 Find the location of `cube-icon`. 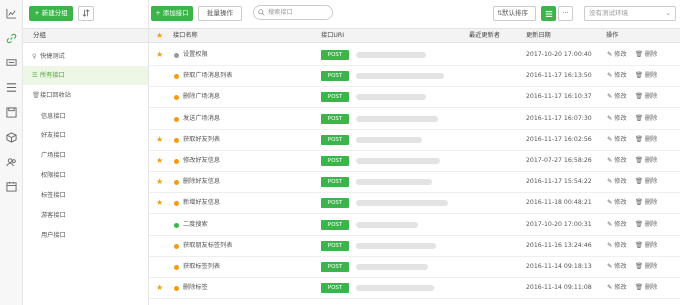

cube-icon is located at coordinates (11, 137).